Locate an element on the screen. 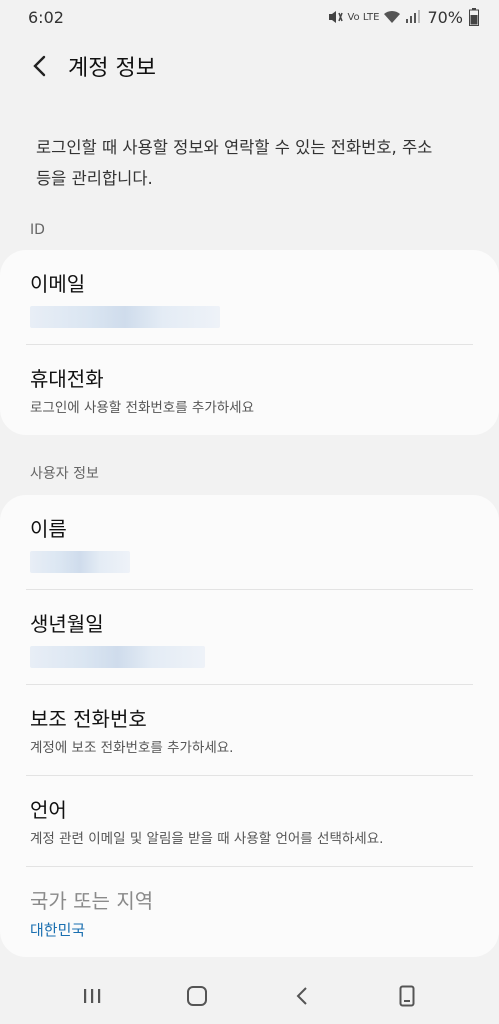 The height and width of the screenshot is (1024, 499). keyboard-toggle-icon is located at coordinates (407, 996).